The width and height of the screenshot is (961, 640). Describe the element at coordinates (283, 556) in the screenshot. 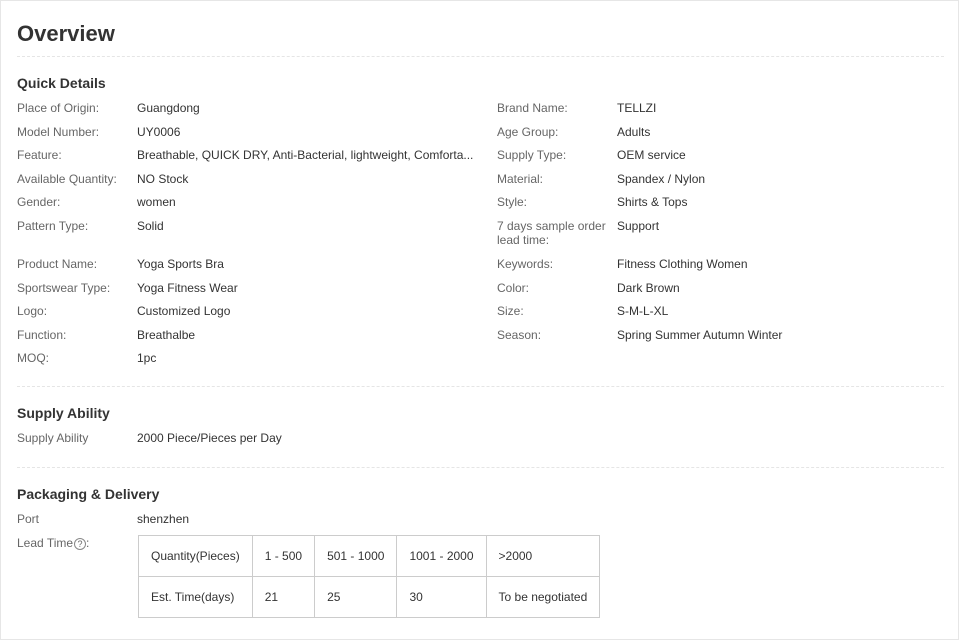

I see `lead-time-table-cell: 1 - 500` at that location.